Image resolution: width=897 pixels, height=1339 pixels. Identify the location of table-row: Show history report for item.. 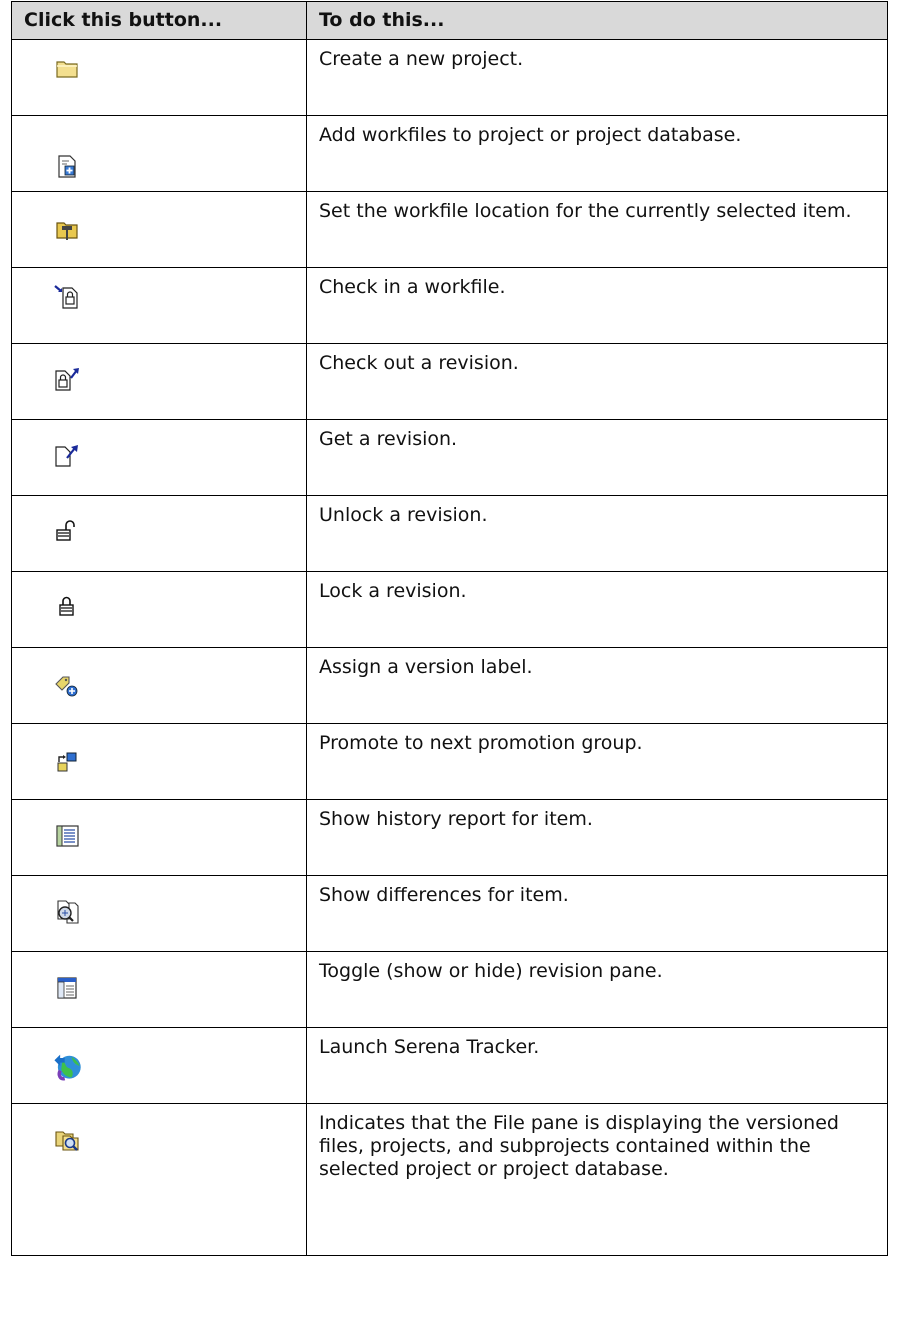
(449, 837).